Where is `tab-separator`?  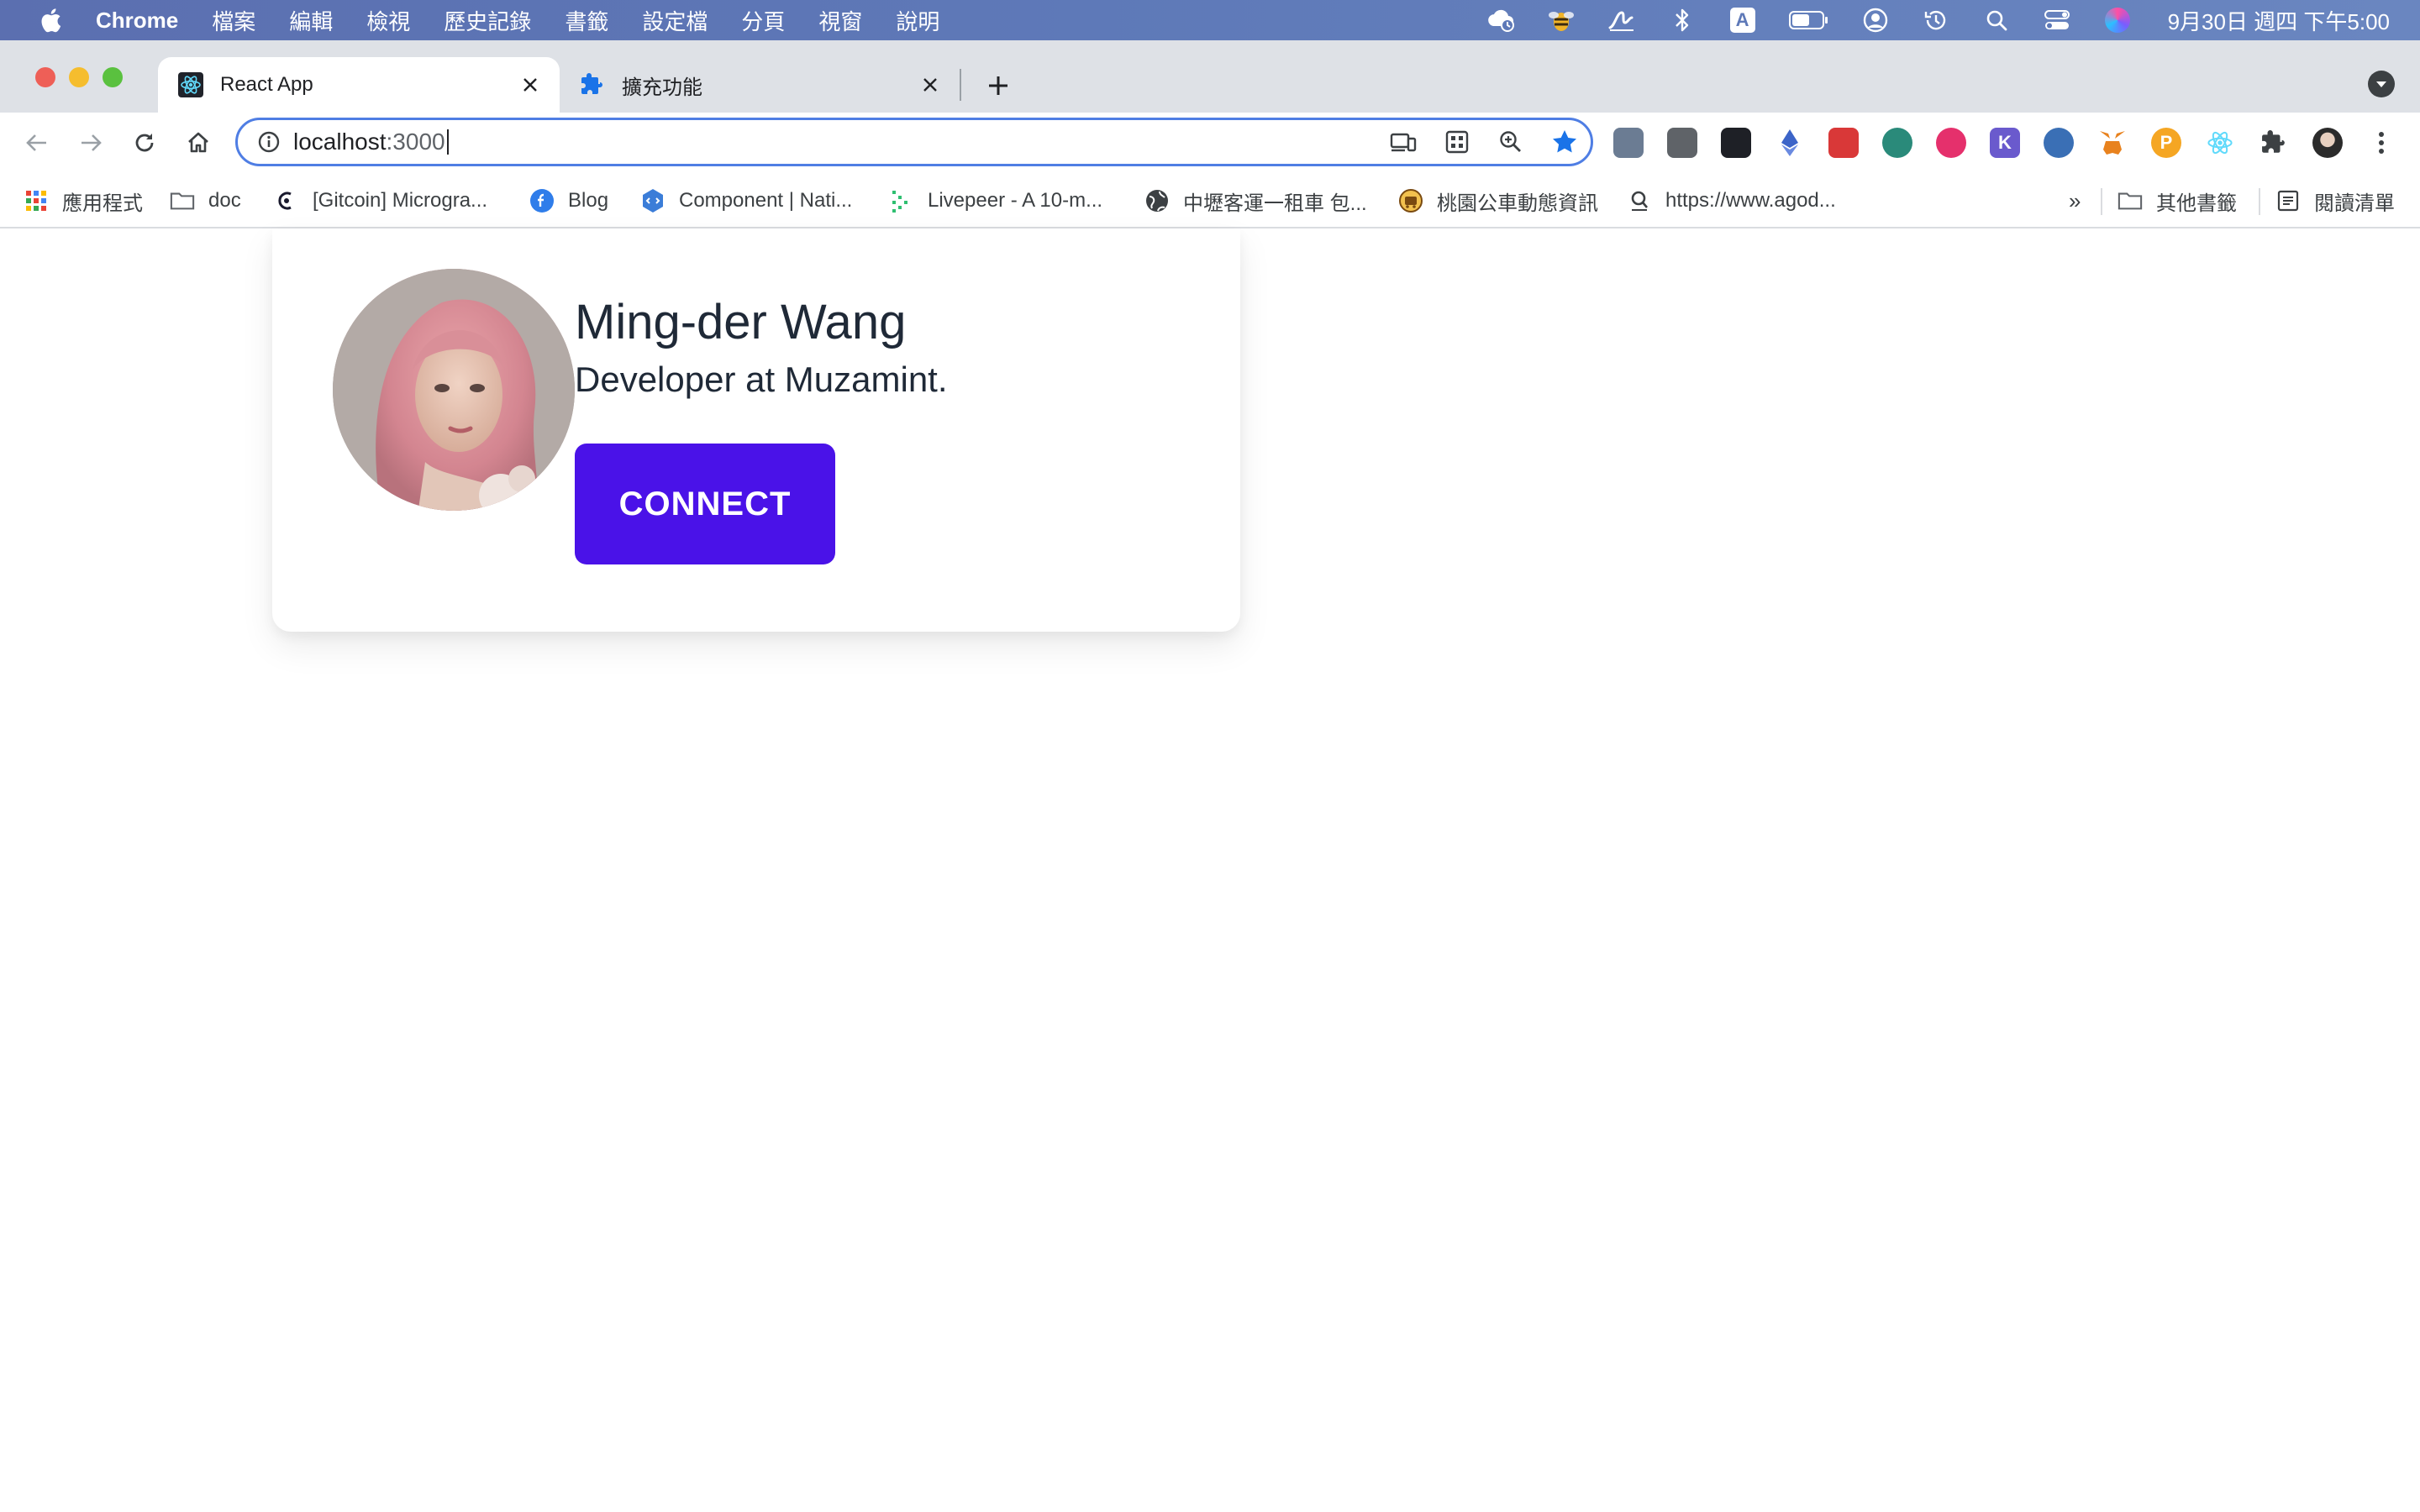 tab-separator is located at coordinates (961, 85).